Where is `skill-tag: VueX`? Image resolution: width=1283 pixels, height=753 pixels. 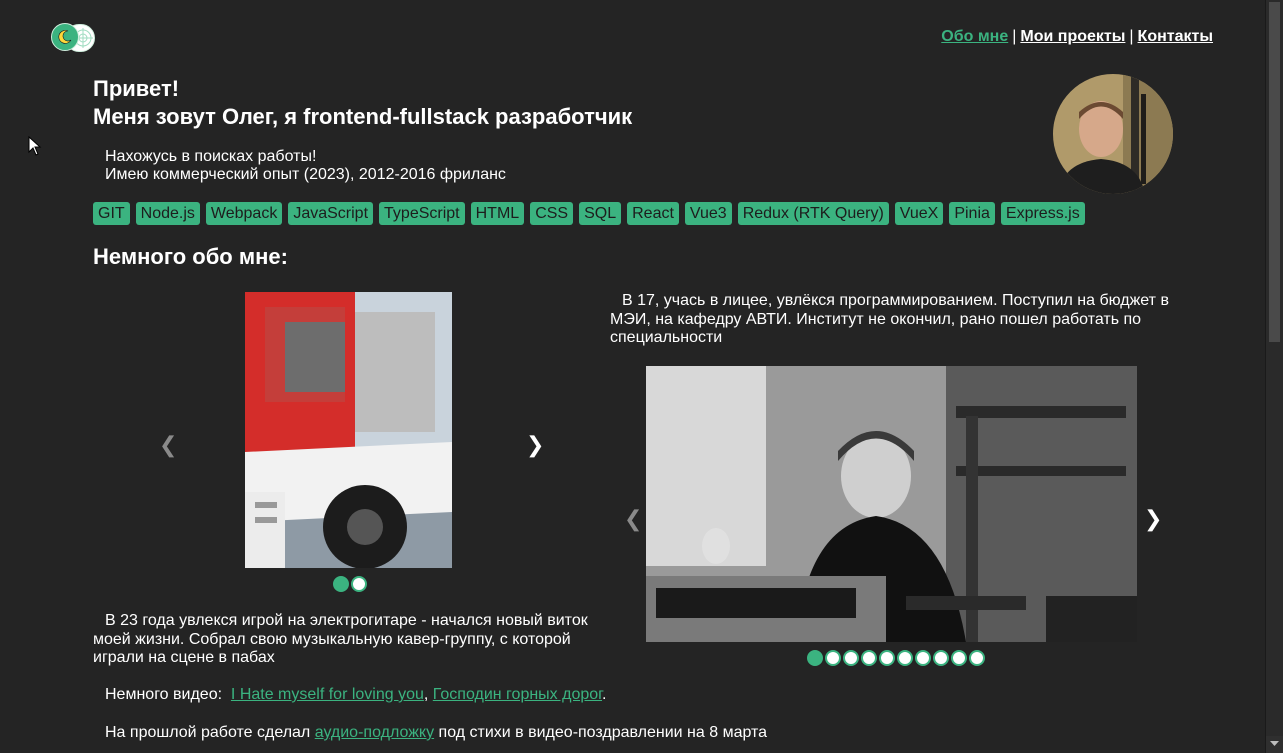 skill-tag: VueX is located at coordinates (919, 213).